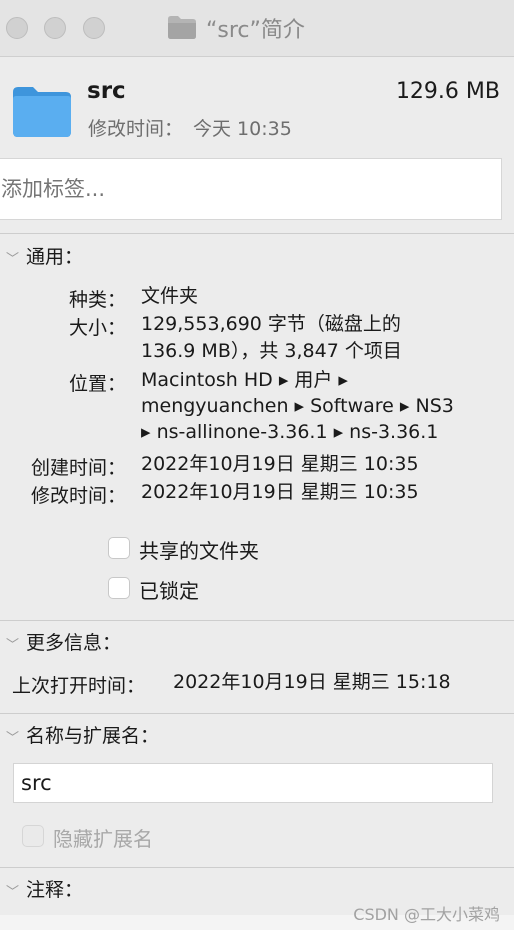  I want to click on size-value-line1: 129,553,690 字节（磁盘上的, so click(271, 324).